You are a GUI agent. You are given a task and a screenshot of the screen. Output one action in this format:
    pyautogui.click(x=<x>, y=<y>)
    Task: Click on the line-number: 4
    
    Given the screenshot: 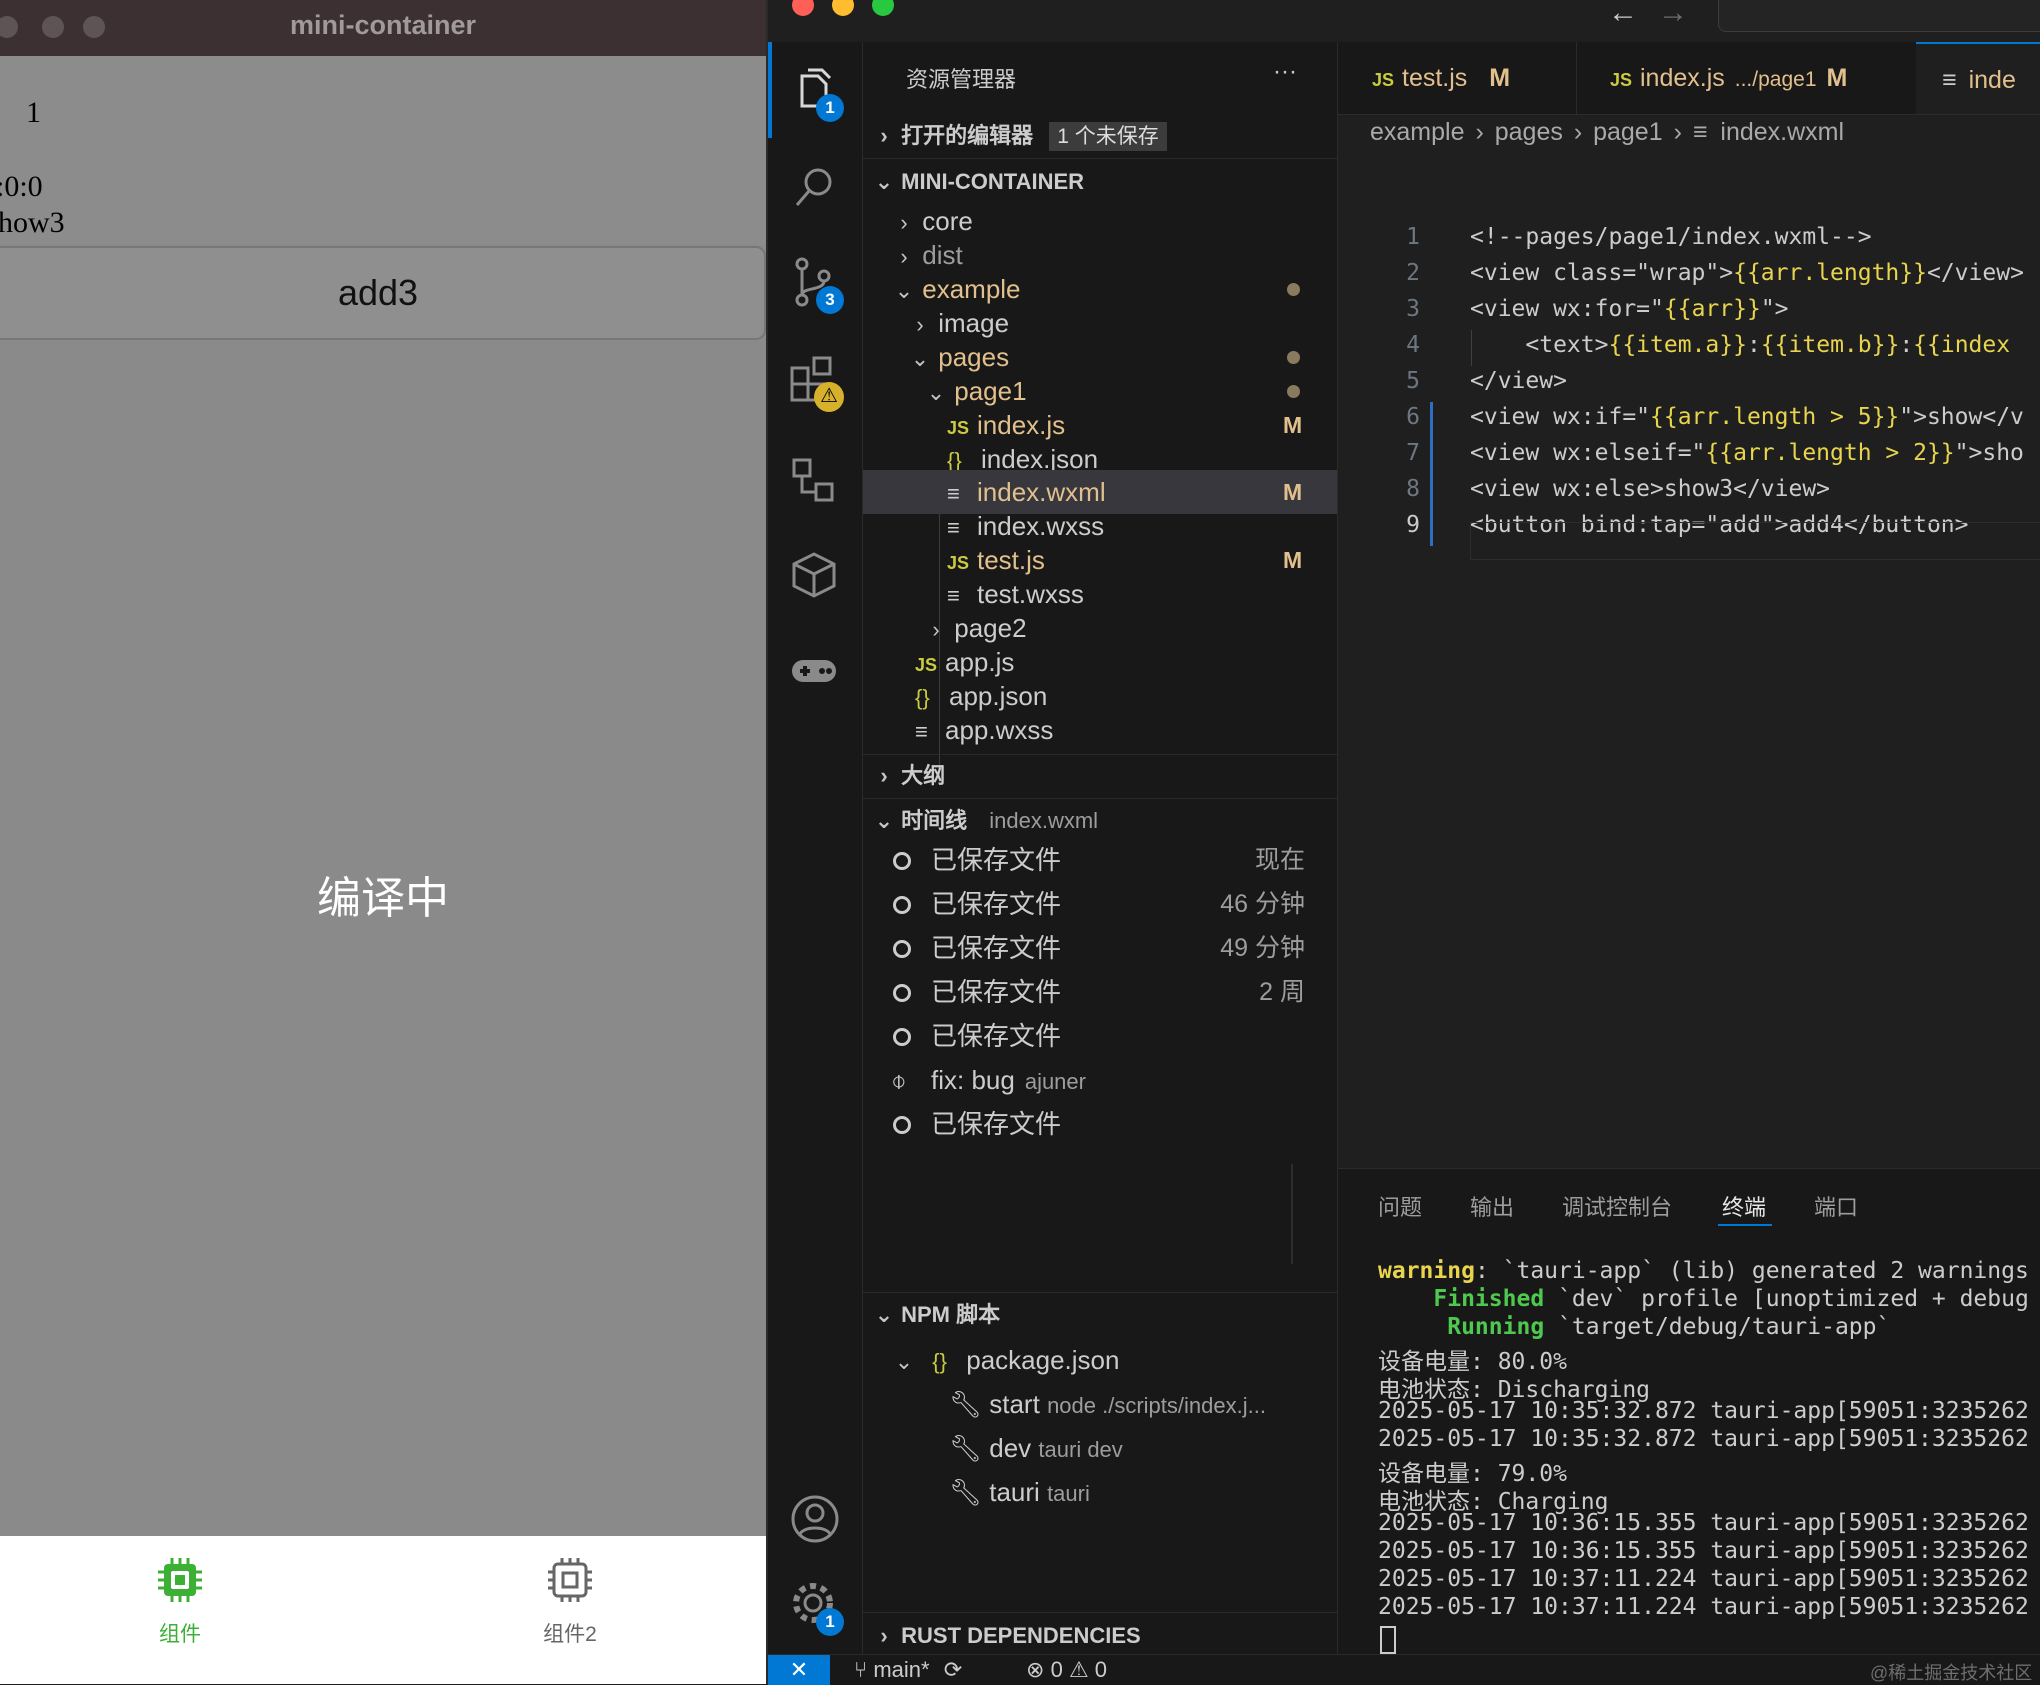 What is the action you would take?
    pyautogui.click(x=1413, y=345)
    